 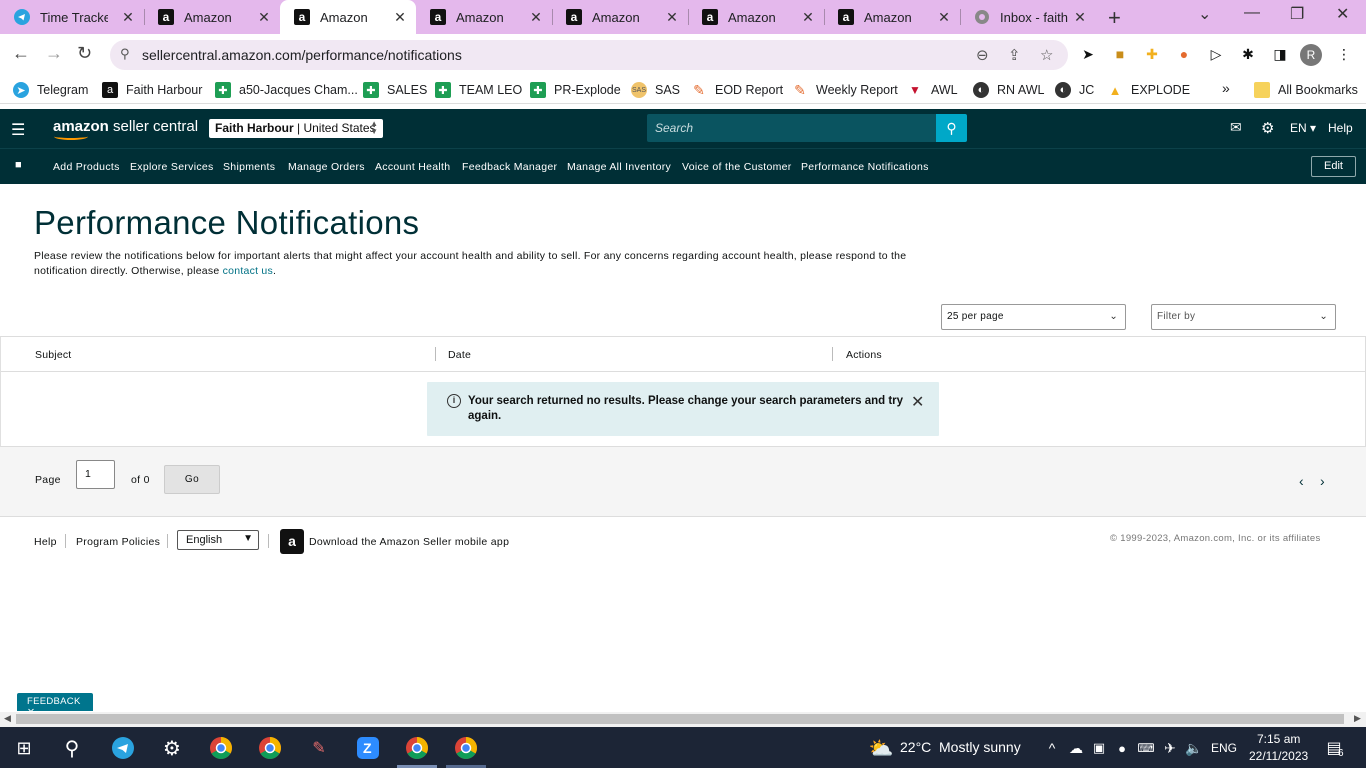 What do you see at coordinates (125, 129) in the screenshot?
I see `seller-central-logo: amazon seller central` at bounding box center [125, 129].